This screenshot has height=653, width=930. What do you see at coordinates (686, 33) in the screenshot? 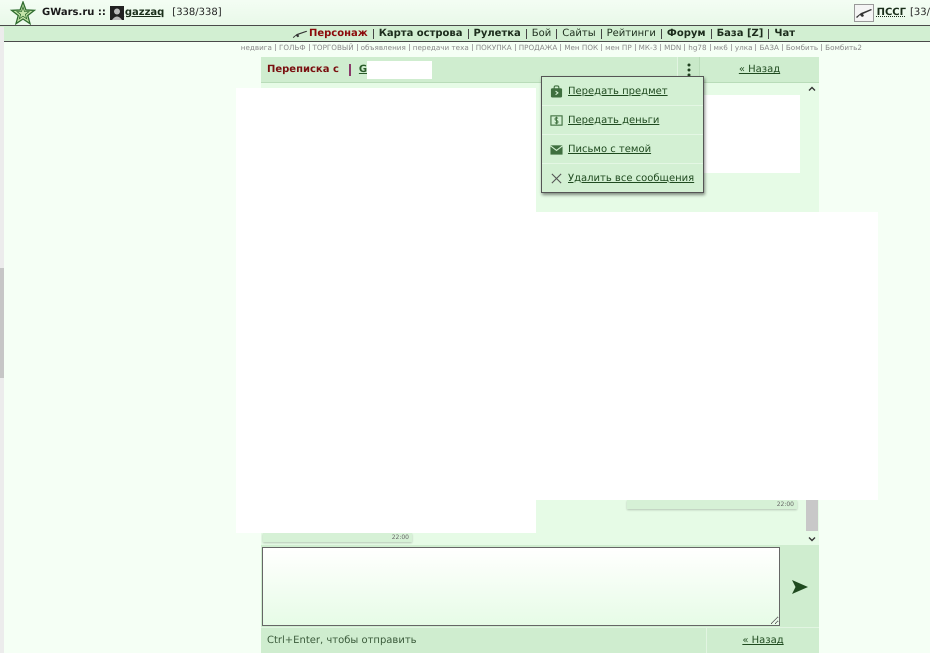
I see `nav-link: Форум` at bounding box center [686, 33].